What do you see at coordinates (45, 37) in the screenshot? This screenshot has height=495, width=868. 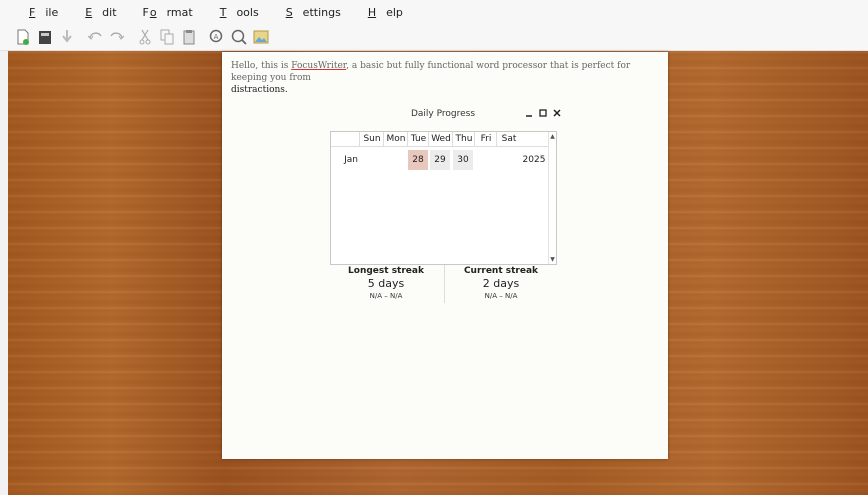 I see `open-document-icon` at bounding box center [45, 37].